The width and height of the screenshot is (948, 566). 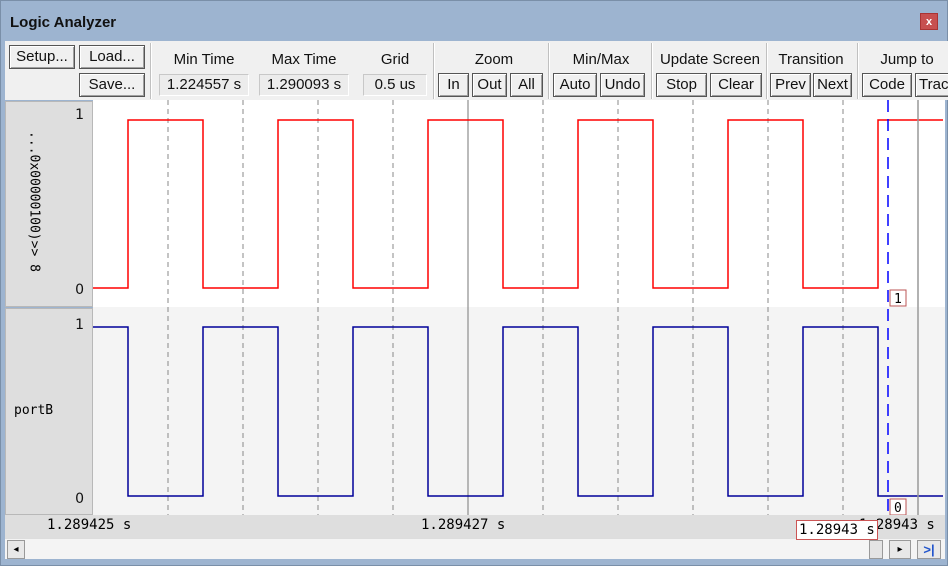 I want to click on time-label-center: 1.289427 s, so click(x=463, y=525).